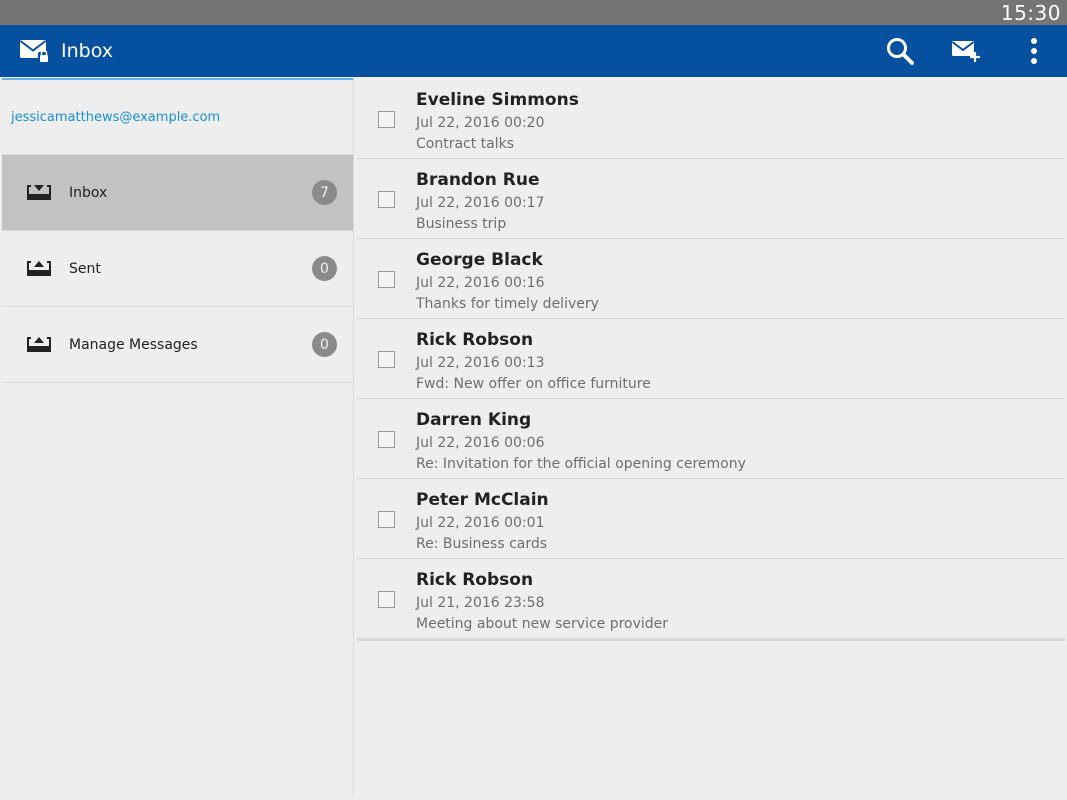 This screenshot has width=1067, height=800. What do you see at coordinates (533, 51) in the screenshot?
I see `app-bar: Inbox` at bounding box center [533, 51].